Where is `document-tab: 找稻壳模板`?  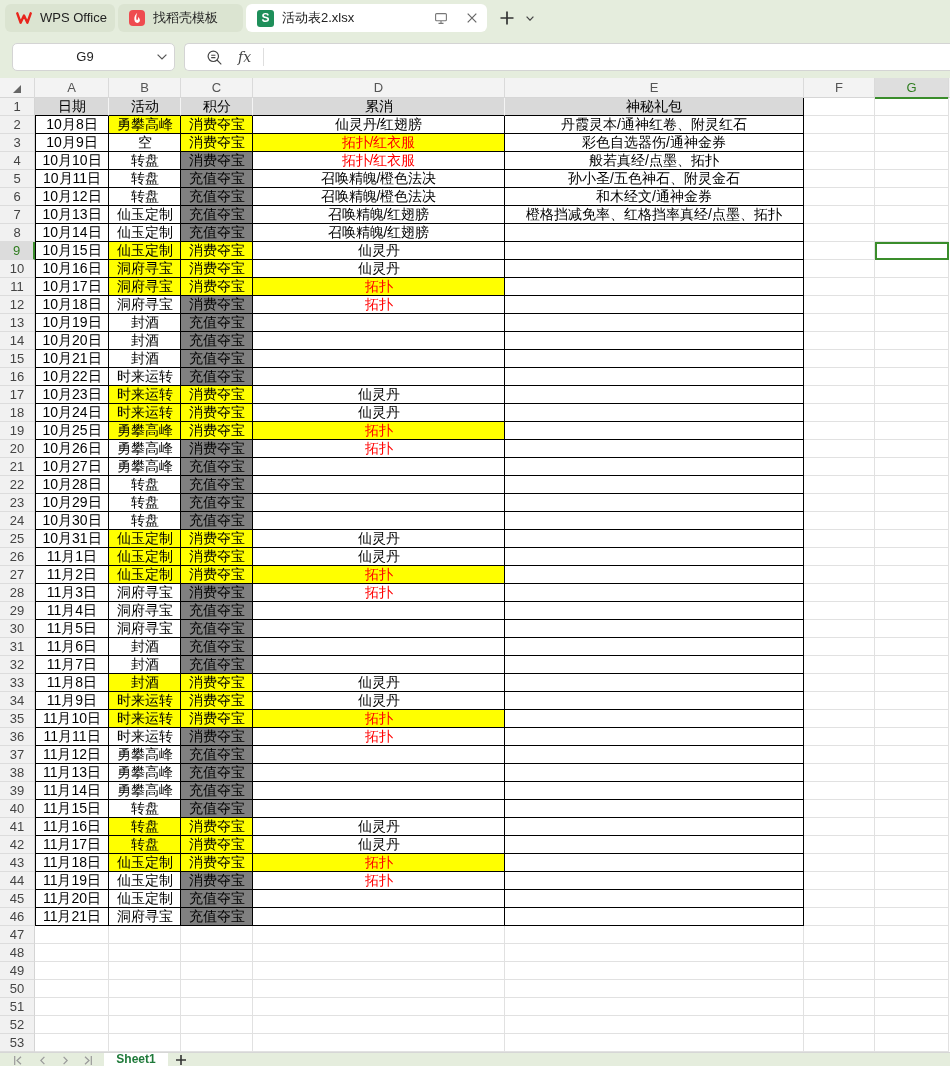 document-tab: 找稻壳模板 is located at coordinates (180, 18).